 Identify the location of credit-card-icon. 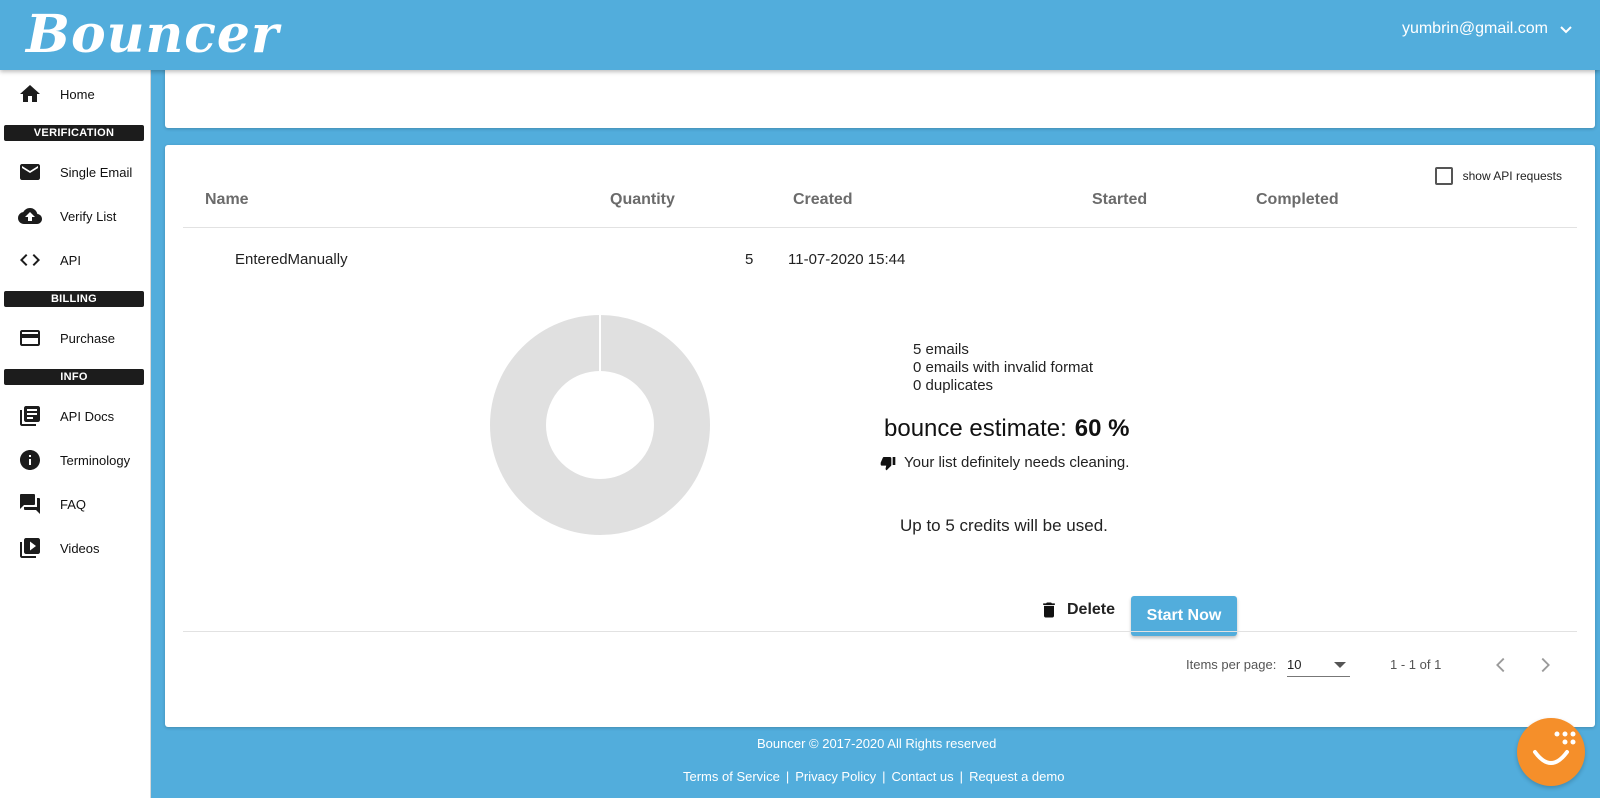
(30, 338).